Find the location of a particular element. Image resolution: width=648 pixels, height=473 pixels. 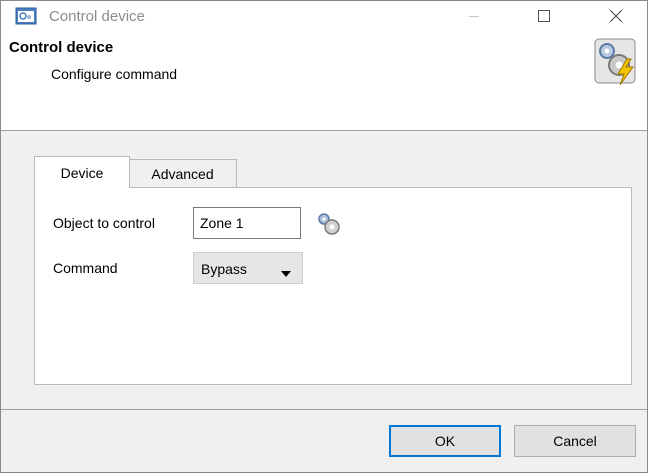

maximize-icon is located at coordinates (544, 17).